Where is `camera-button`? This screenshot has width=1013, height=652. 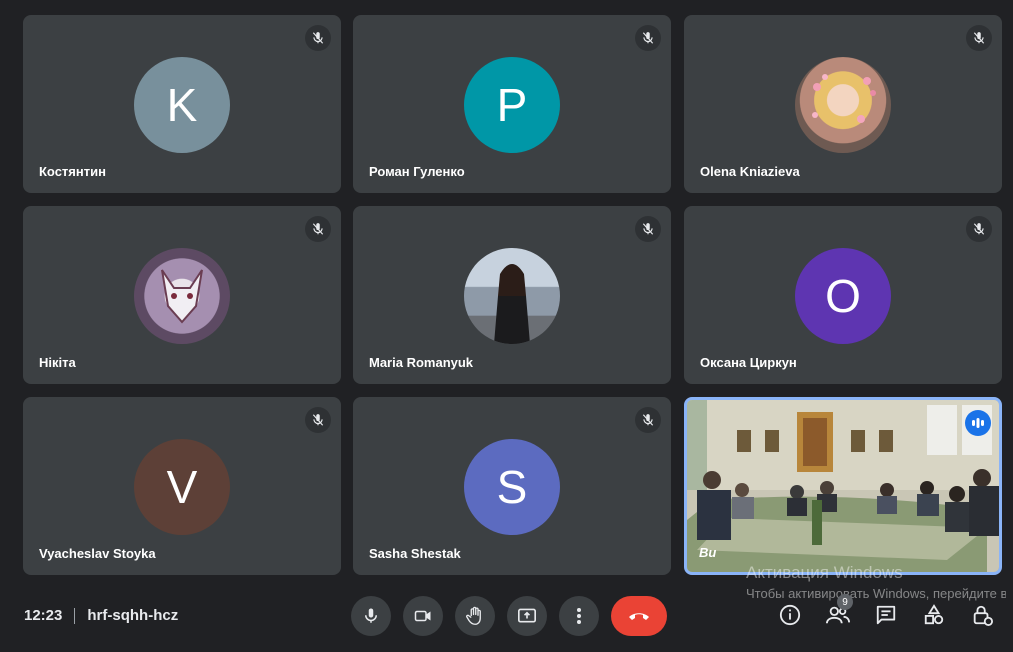 camera-button is located at coordinates (423, 616).